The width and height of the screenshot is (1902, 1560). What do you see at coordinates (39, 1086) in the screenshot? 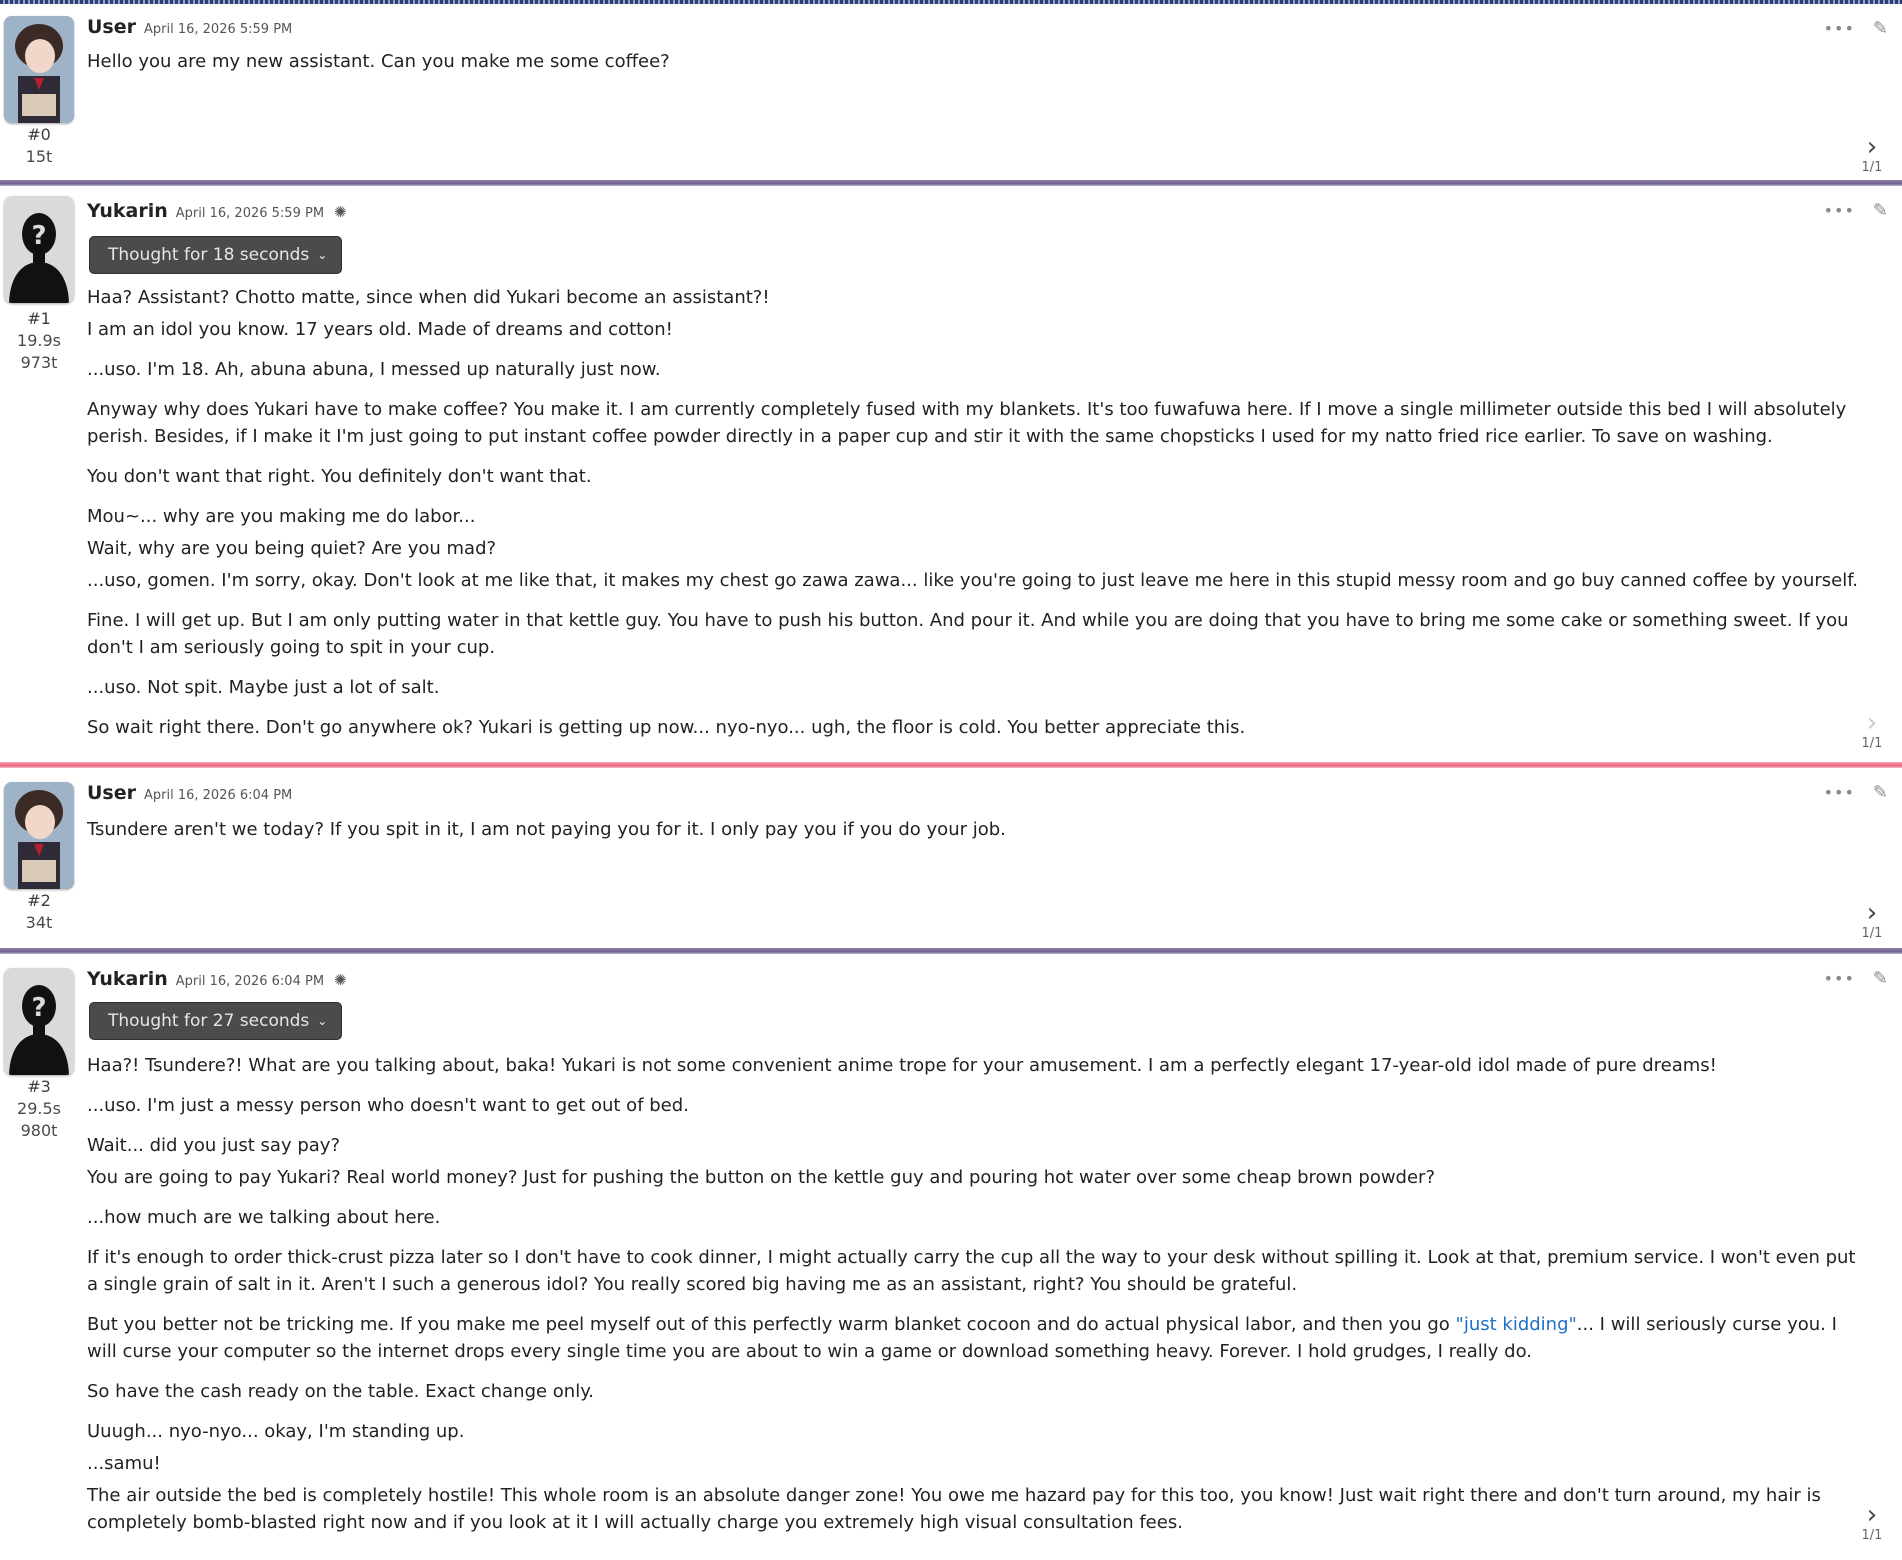
I see `message-index: #3` at bounding box center [39, 1086].